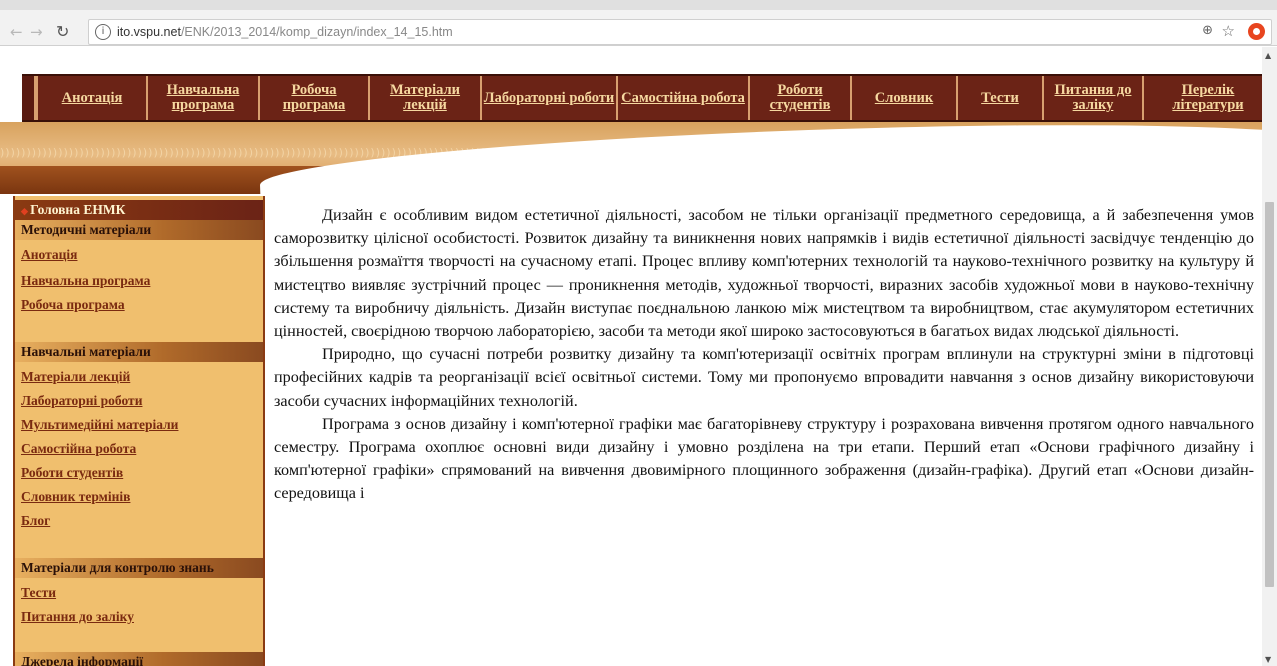  I want to click on nav-item-exam-questions: Питання до заліку, so click(1092, 98).